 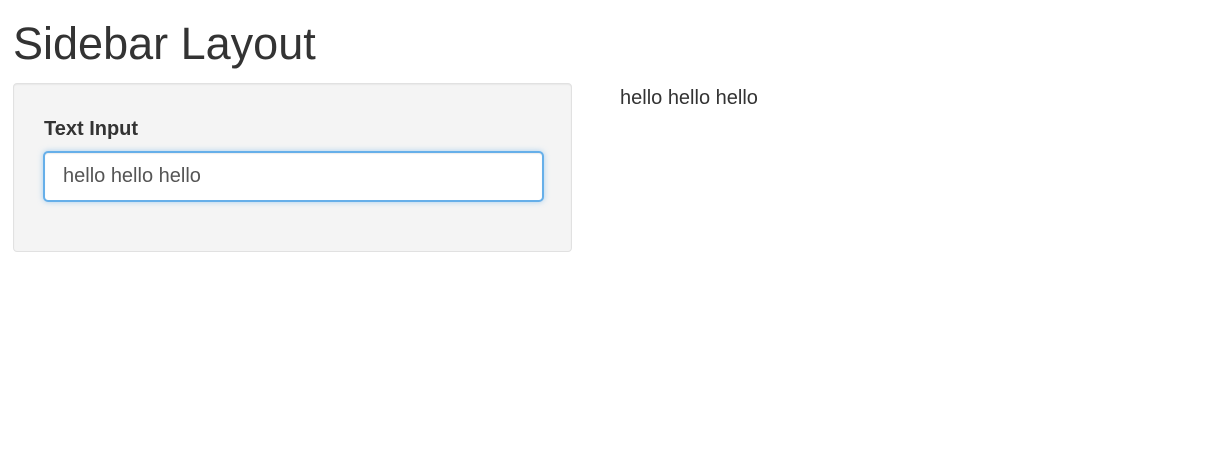 What do you see at coordinates (293, 176) in the screenshot?
I see `text-input` at bounding box center [293, 176].